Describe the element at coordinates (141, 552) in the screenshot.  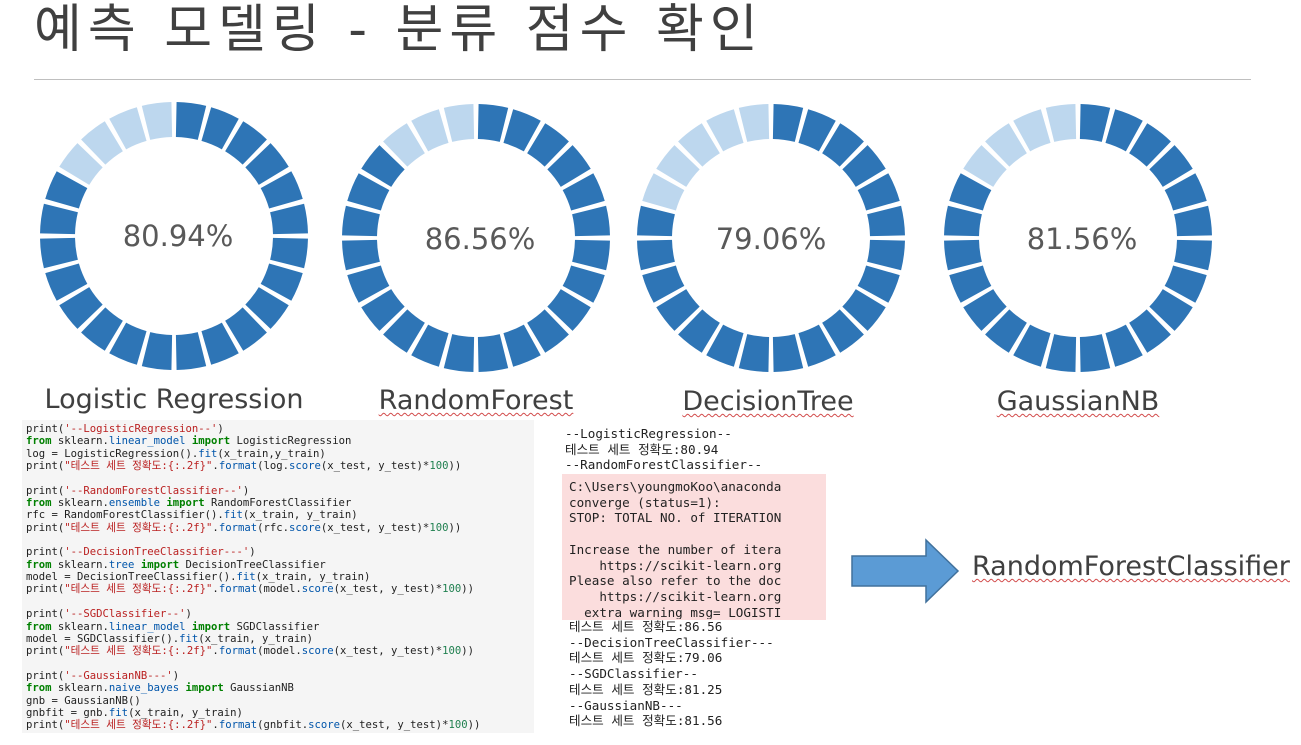
I see `code-line: print('--DecisionTreeClassifier---')` at that location.